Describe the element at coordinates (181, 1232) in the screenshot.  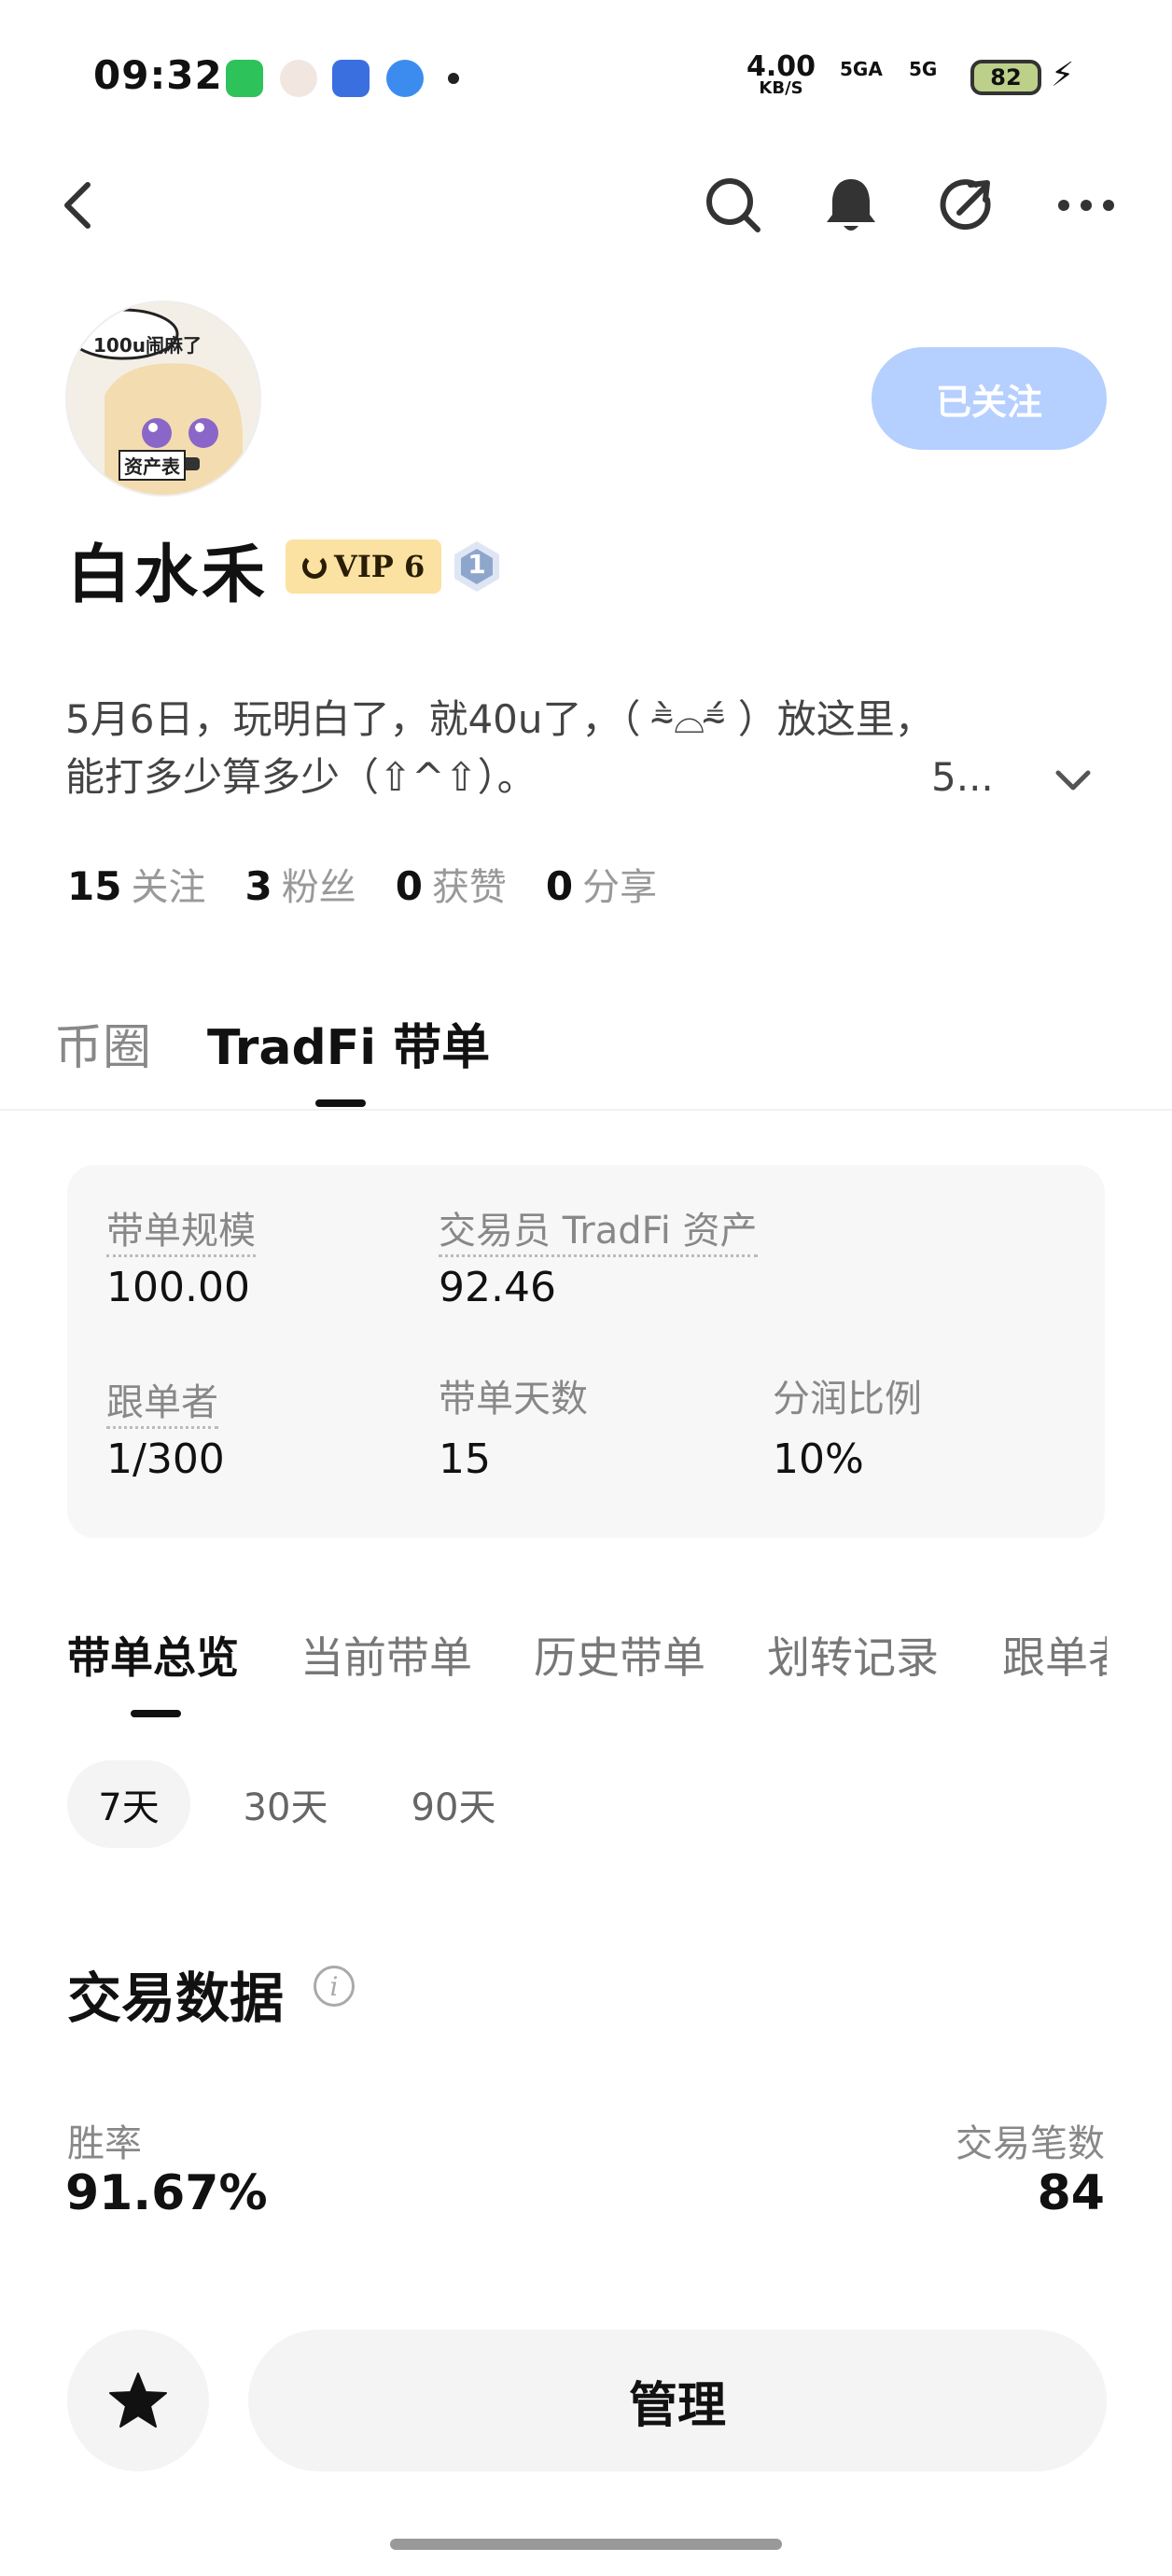
I see `scale-label: 带单规模` at that location.